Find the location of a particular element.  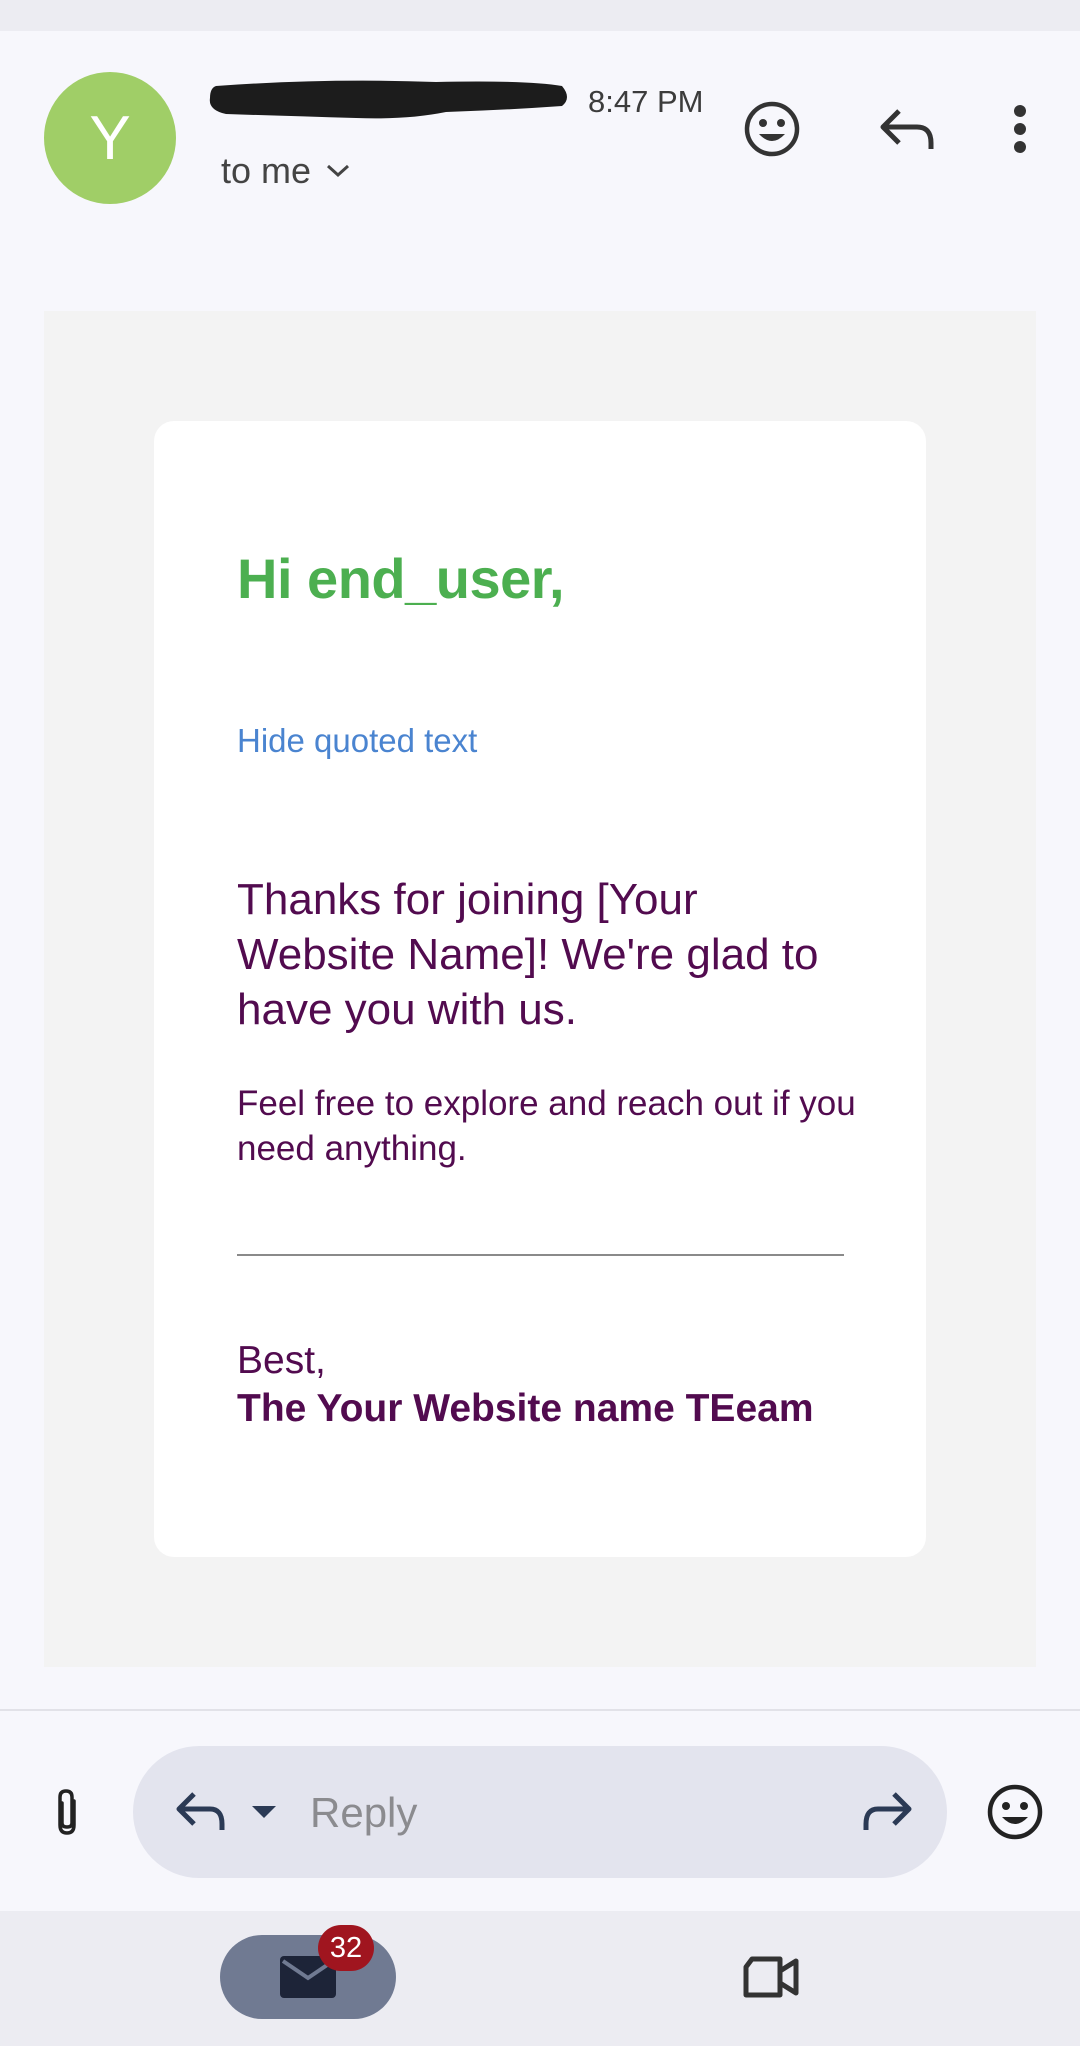

emoji-react-button is located at coordinates (772, 129).